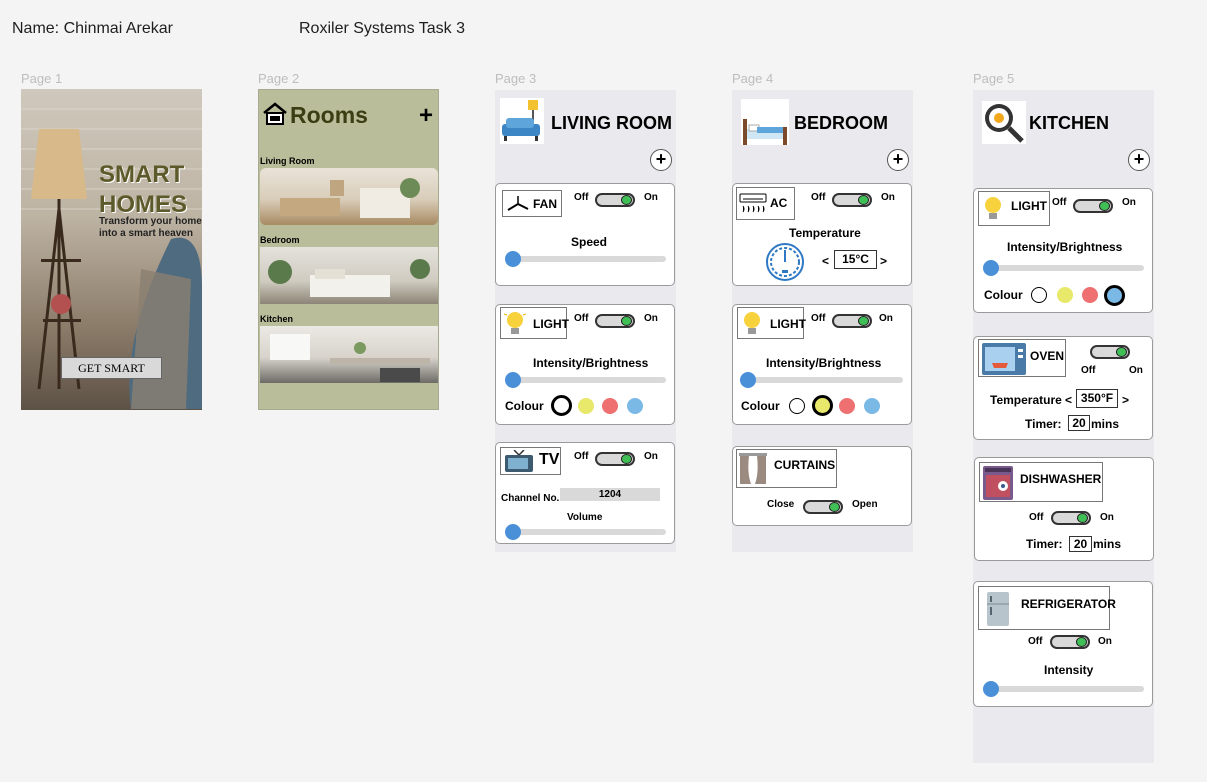 The image size is (1207, 782). I want to click on ac-increase-button: >, so click(883, 261).